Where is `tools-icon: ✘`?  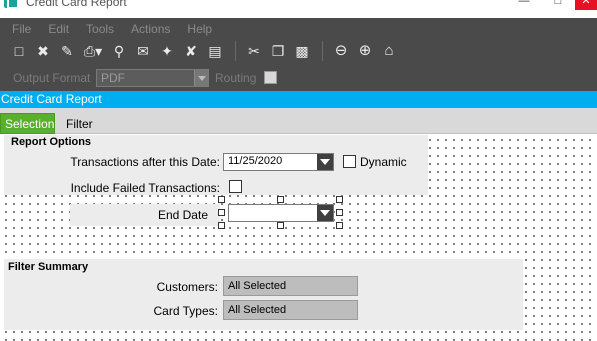
tools-icon: ✘ is located at coordinates (191, 51).